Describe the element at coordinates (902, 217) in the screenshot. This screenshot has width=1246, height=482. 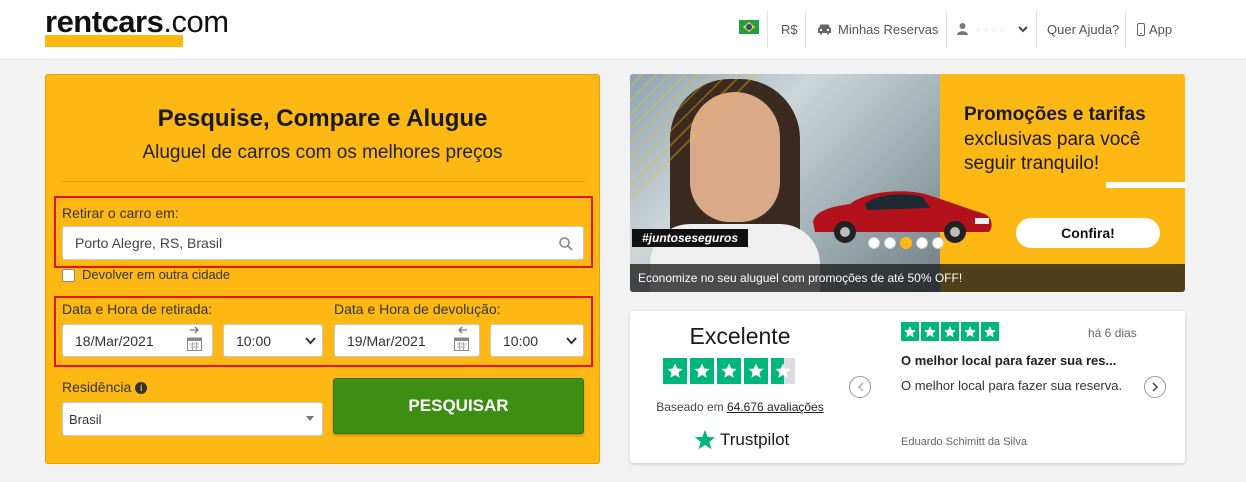
I see `red-car-image` at that location.